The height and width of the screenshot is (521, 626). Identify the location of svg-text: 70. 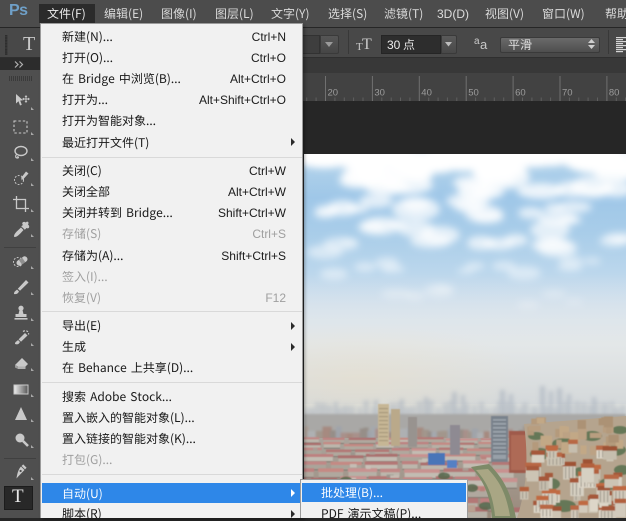
(567, 93).